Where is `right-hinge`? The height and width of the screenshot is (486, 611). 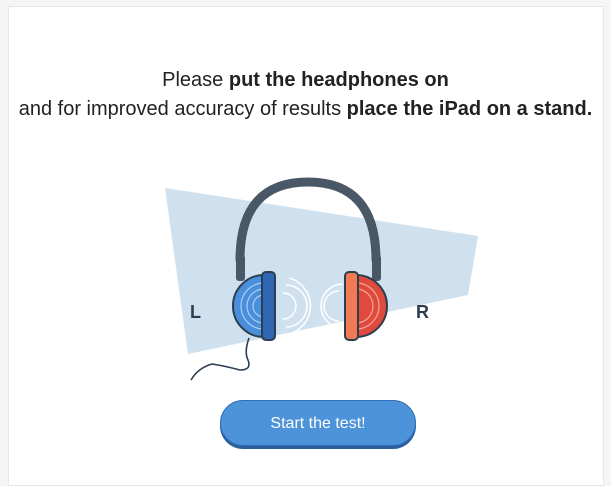 right-hinge is located at coordinates (376, 268).